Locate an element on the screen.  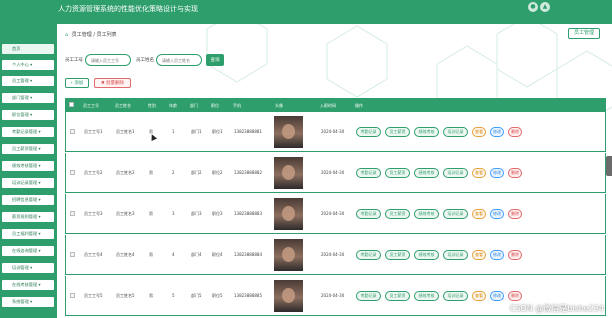
column-header: 员工工号 is located at coordinates (91, 105).